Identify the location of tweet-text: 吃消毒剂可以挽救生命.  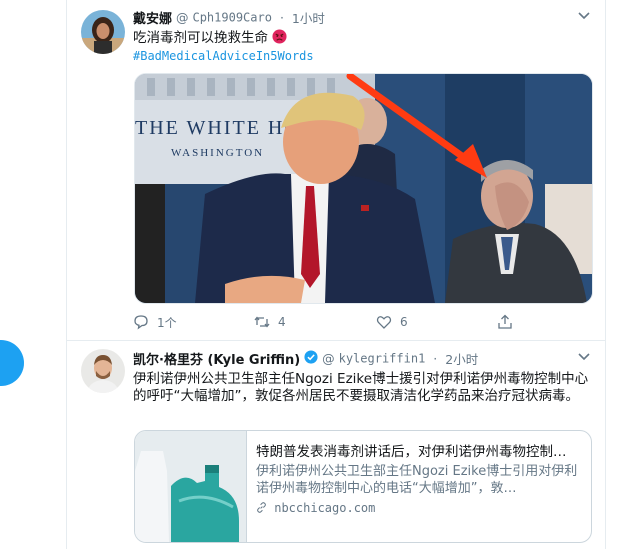
(210, 38).